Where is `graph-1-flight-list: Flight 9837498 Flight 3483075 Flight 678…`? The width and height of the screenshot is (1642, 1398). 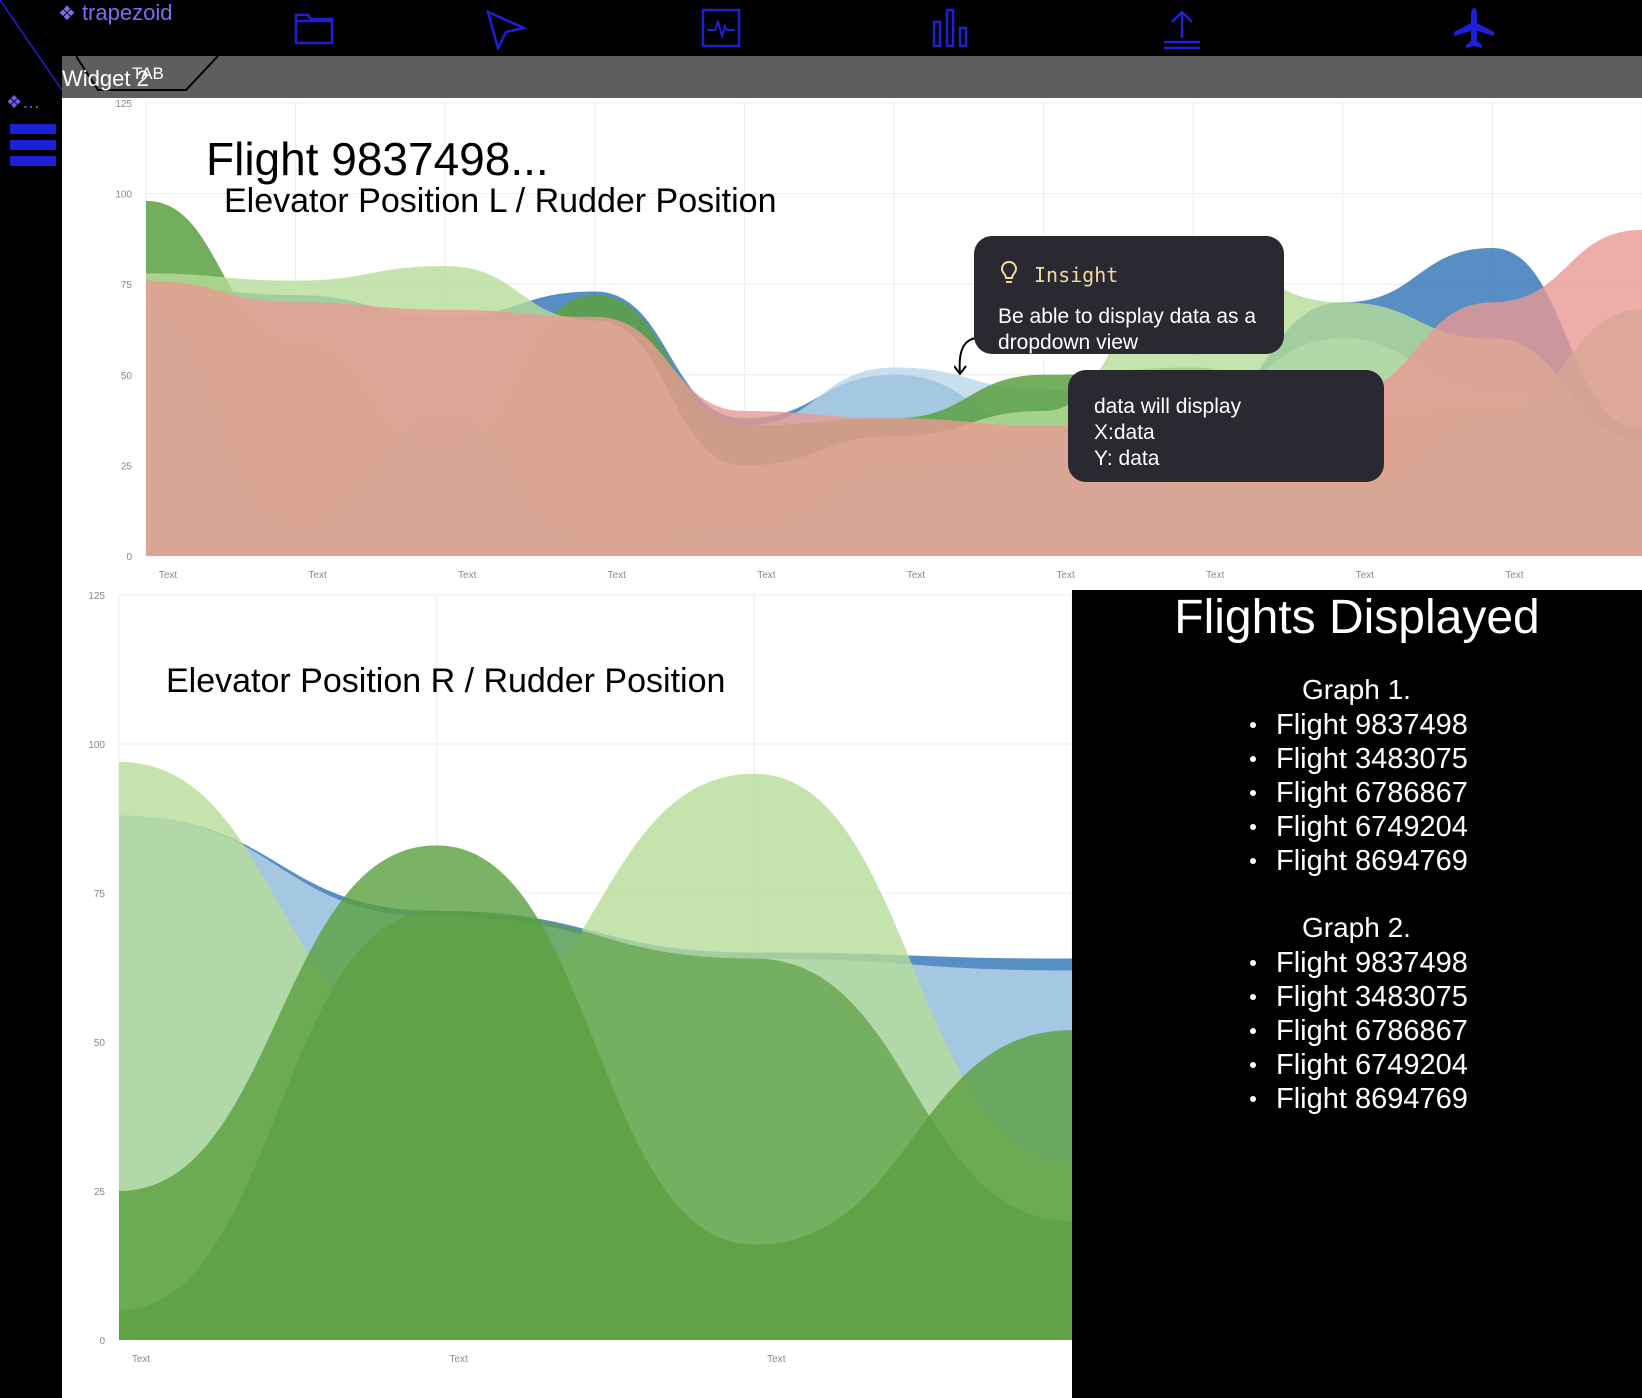 graph-1-flight-list: Flight 9837498 Flight 3483075 Flight 678… is located at coordinates (1359, 793).